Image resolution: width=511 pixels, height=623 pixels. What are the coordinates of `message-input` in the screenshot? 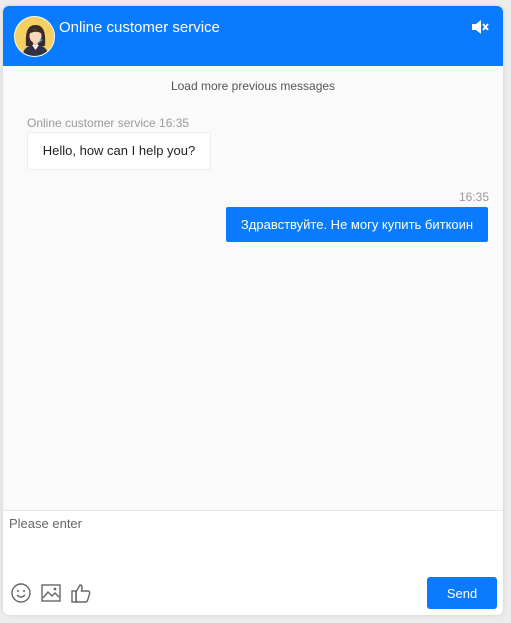 It's located at (253, 540).